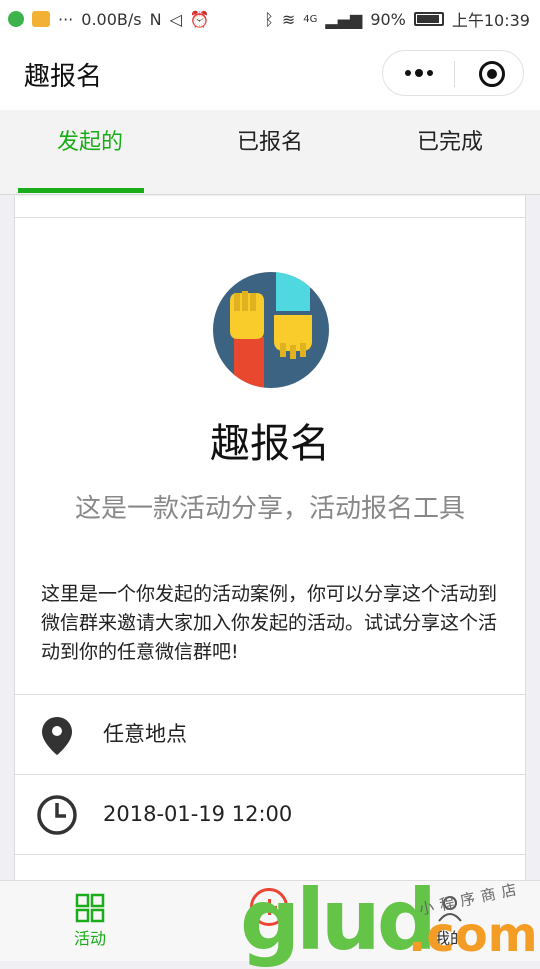 The width and height of the screenshot is (540, 969). Describe the element at coordinates (270, 444) in the screenshot. I see `activity-title: 趣报名` at that location.